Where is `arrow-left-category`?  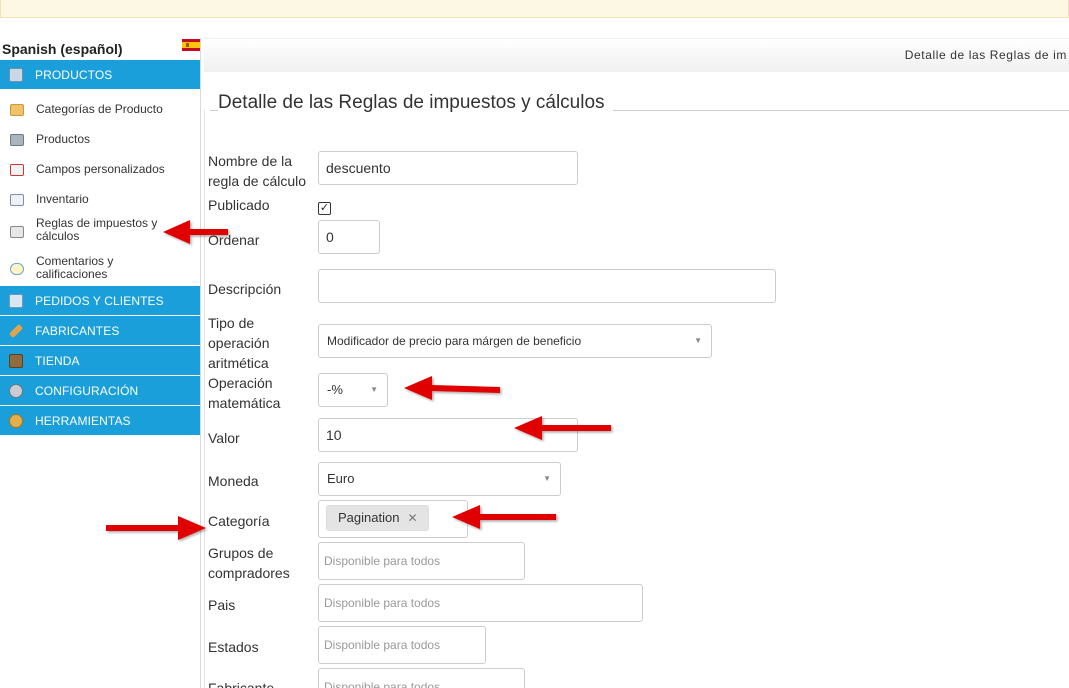
arrow-left-category is located at coordinates (504, 517).